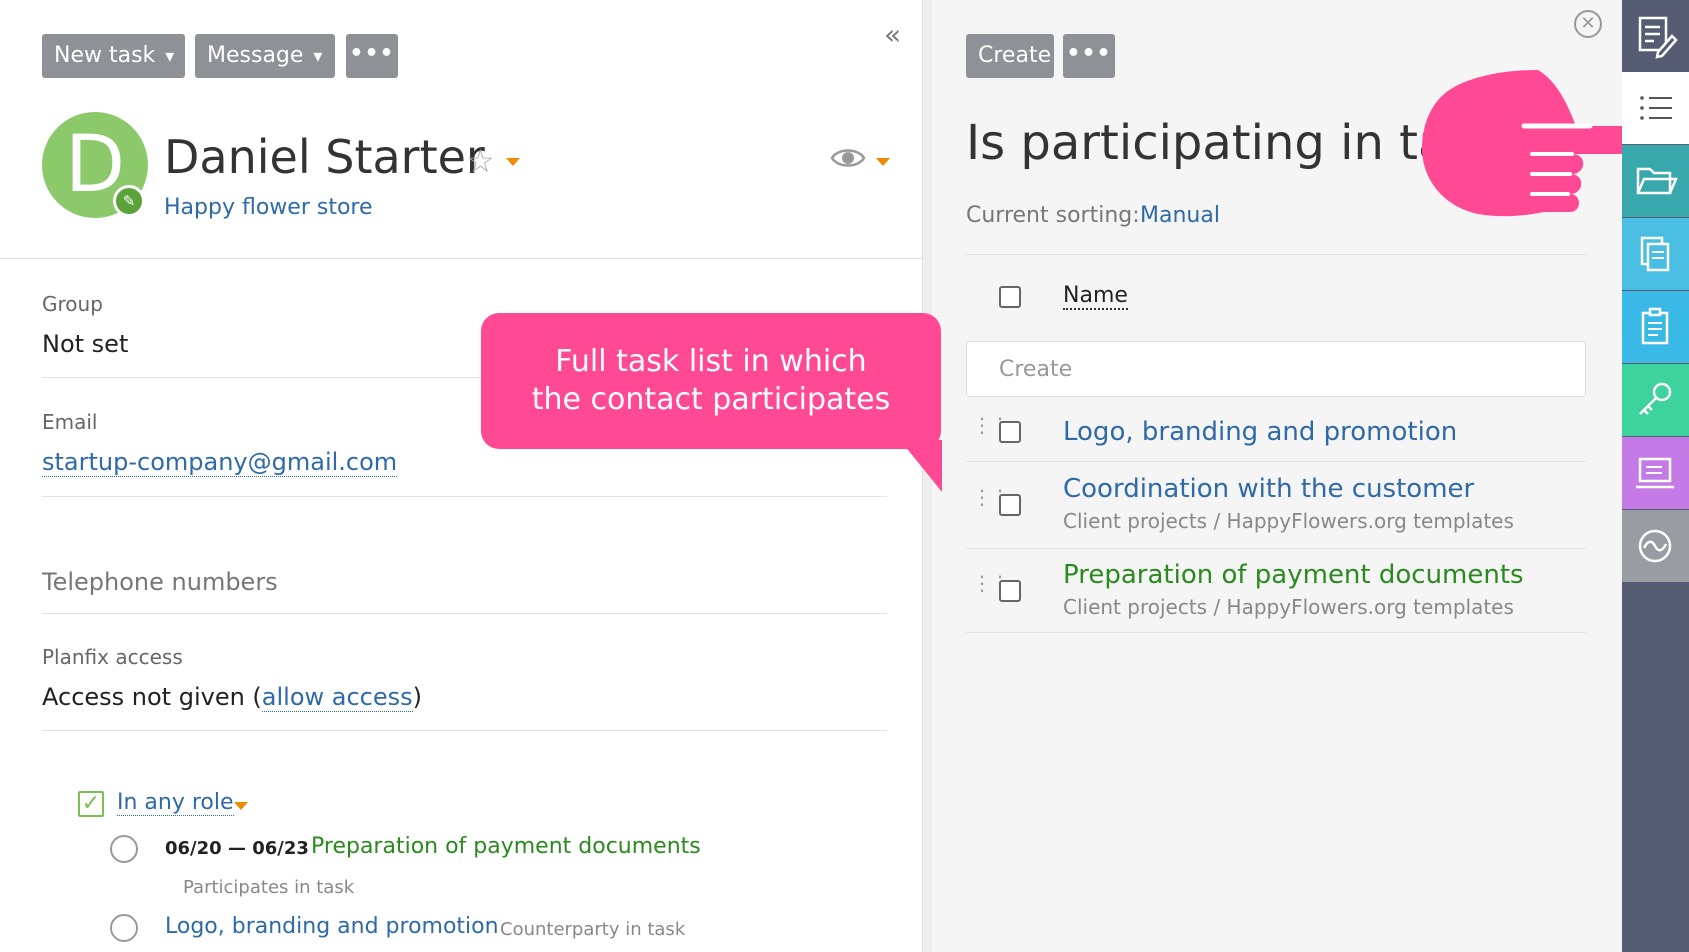  What do you see at coordinates (105, 55) in the screenshot?
I see `new-task-label: New task` at bounding box center [105, 55].